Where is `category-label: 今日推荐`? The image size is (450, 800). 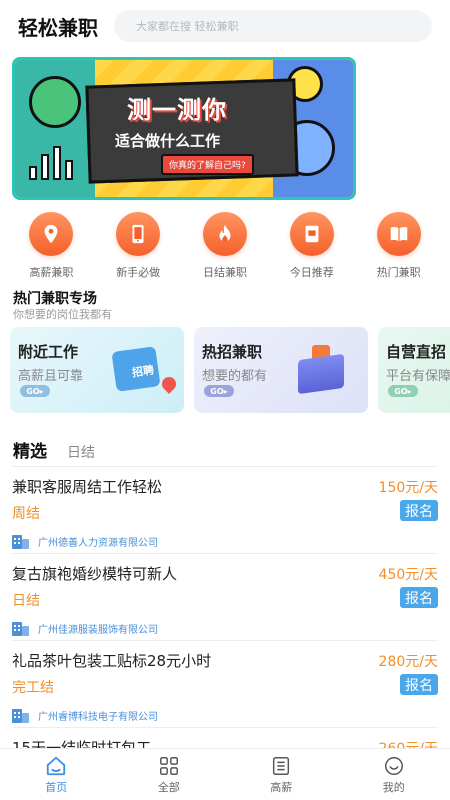 category-label: 今日推荐 is located at coordinates (311, 272).